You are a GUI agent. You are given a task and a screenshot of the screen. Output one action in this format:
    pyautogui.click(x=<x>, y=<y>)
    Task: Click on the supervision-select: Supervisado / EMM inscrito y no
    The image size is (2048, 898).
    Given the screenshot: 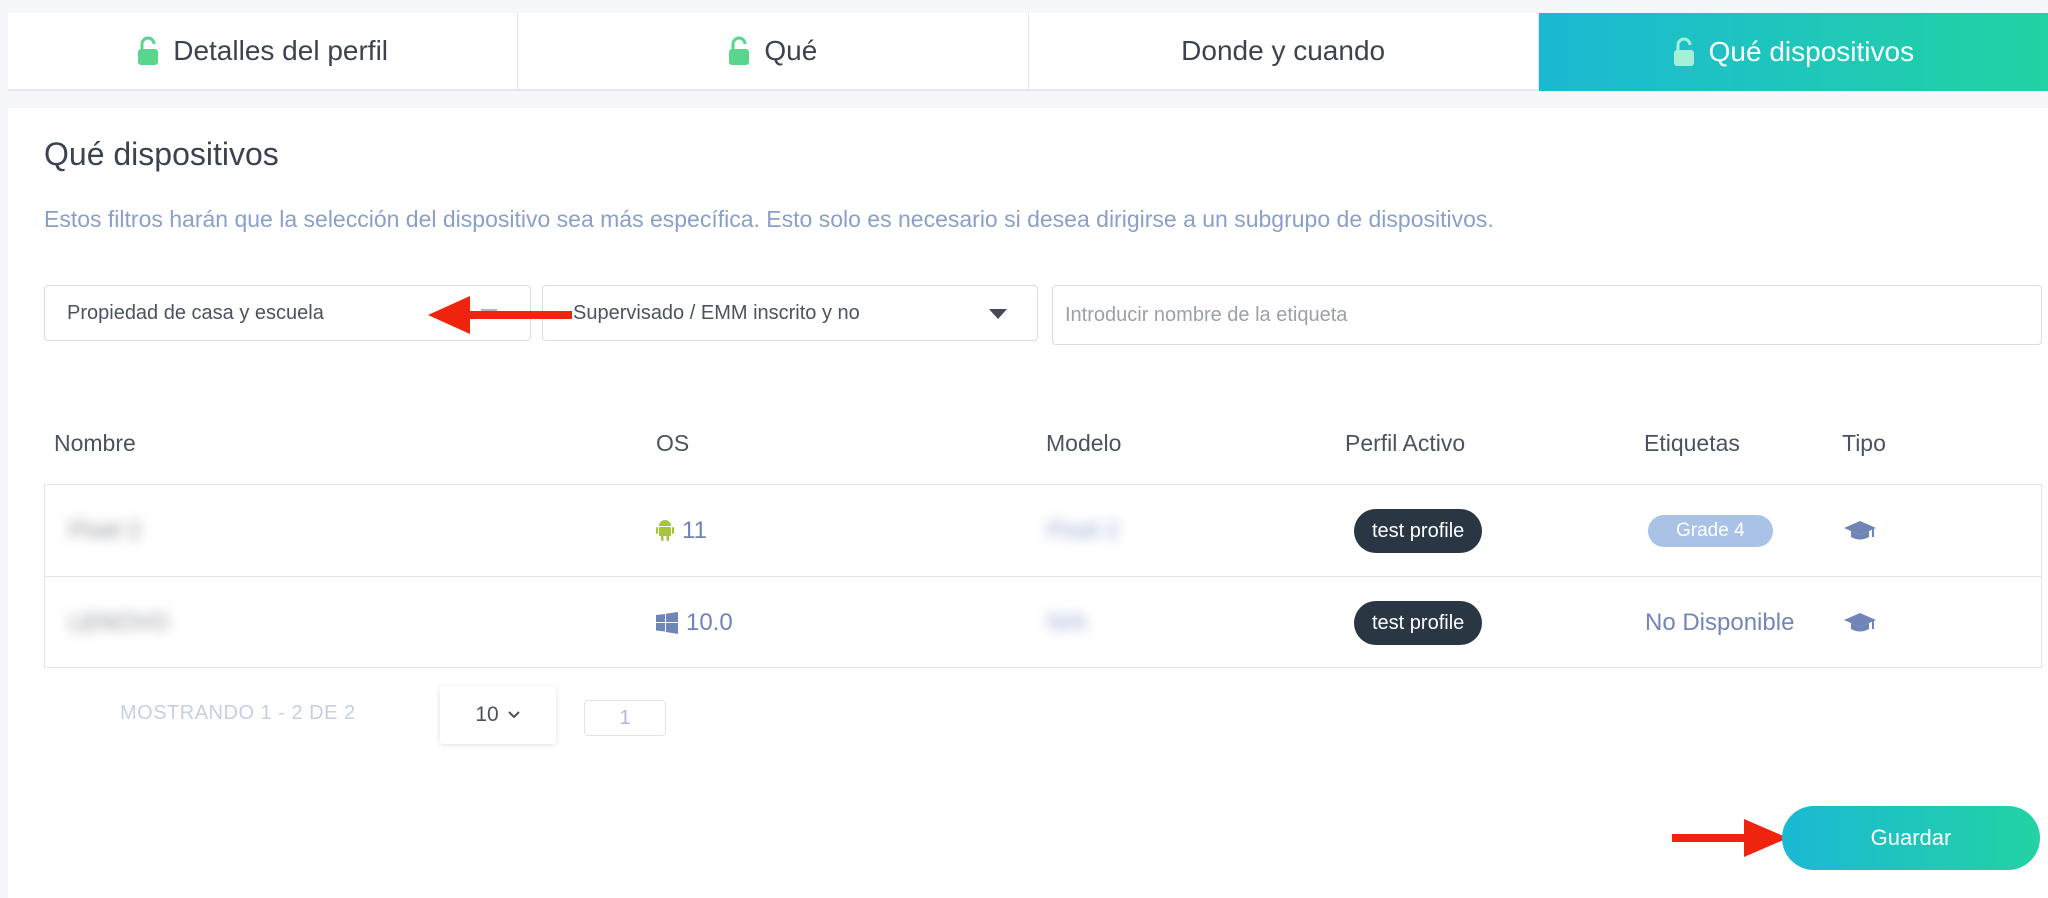 What is the action you would take?
    pyautogui.click(x=790, y=313)
    